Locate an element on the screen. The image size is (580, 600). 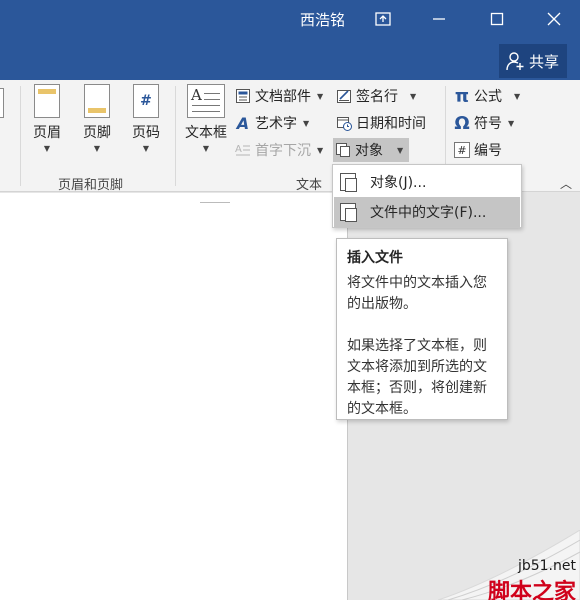
omega-icon: Ω is located at coordinates (462, 123).